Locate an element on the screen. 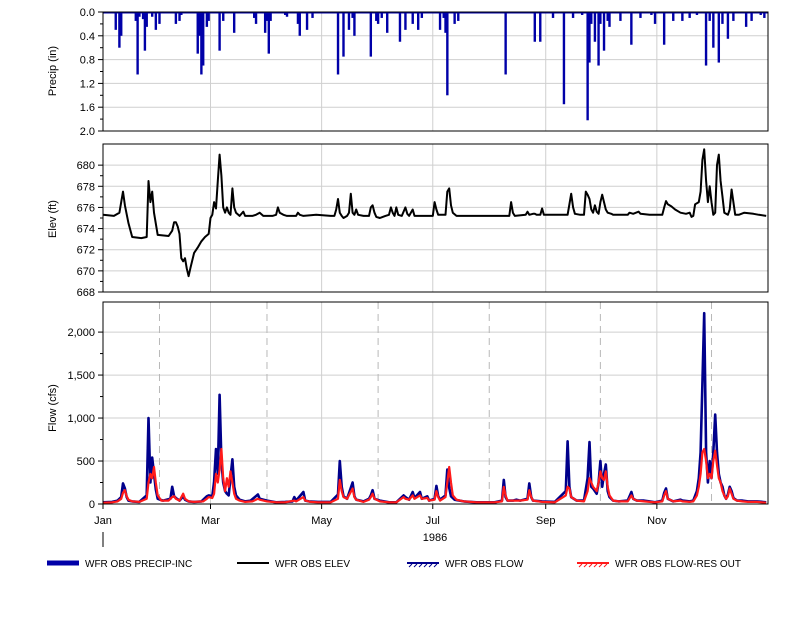 Image resolution: width=800 pixels, height=632 pixels. elev-ytick-label: 676 is located at coordinates (86, 208).